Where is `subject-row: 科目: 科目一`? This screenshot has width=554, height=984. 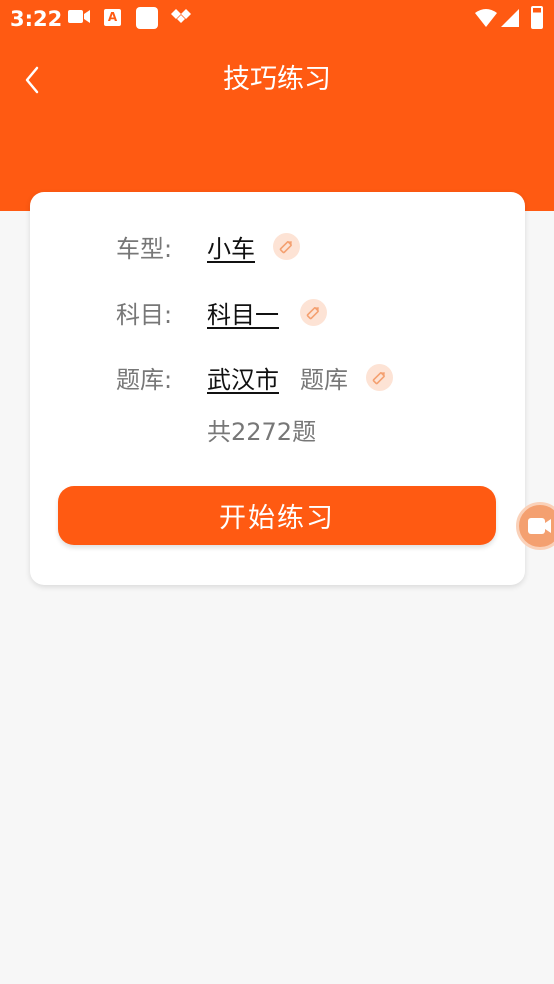 subject-row: 科目: 科目一 is located at coordinates (277, 312).